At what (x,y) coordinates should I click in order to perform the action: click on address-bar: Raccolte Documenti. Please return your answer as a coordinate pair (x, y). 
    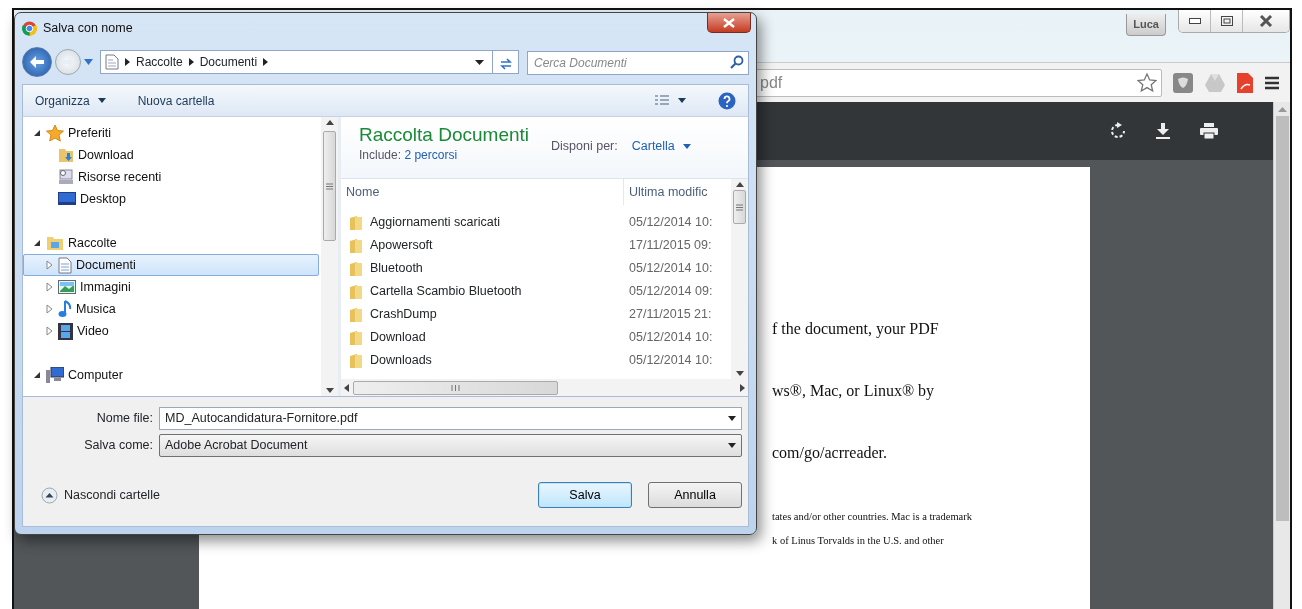
    Looking at the image, I should click on (296, 62).